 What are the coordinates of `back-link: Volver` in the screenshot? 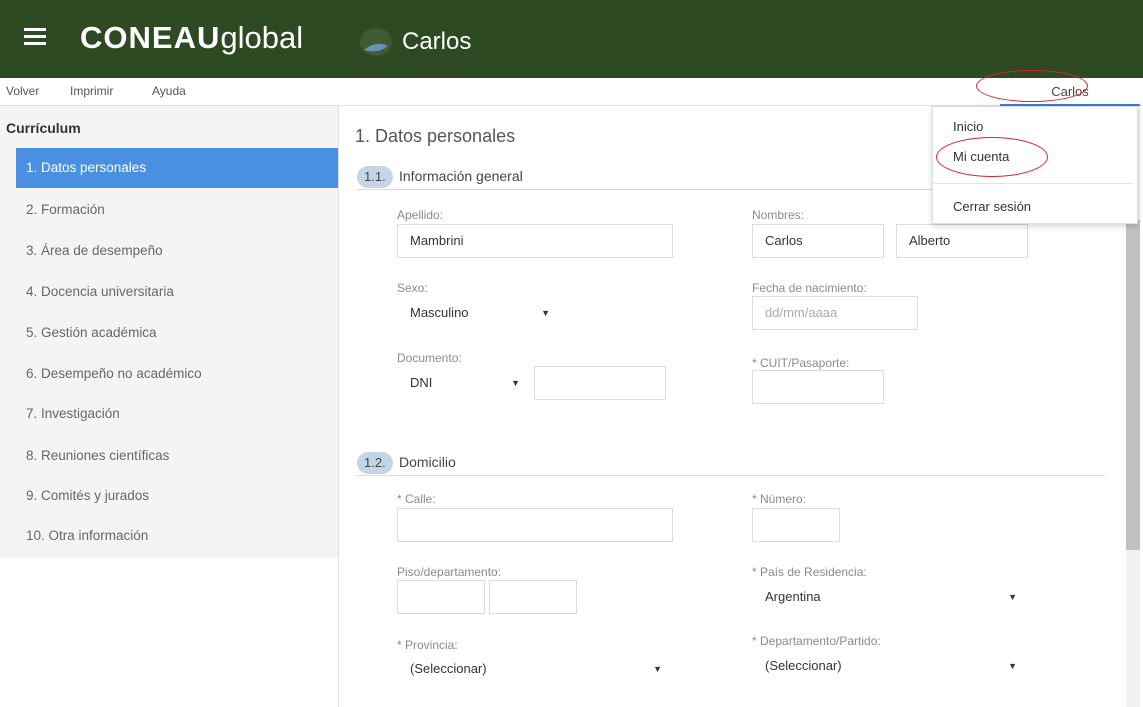 It's located at (22, 91).